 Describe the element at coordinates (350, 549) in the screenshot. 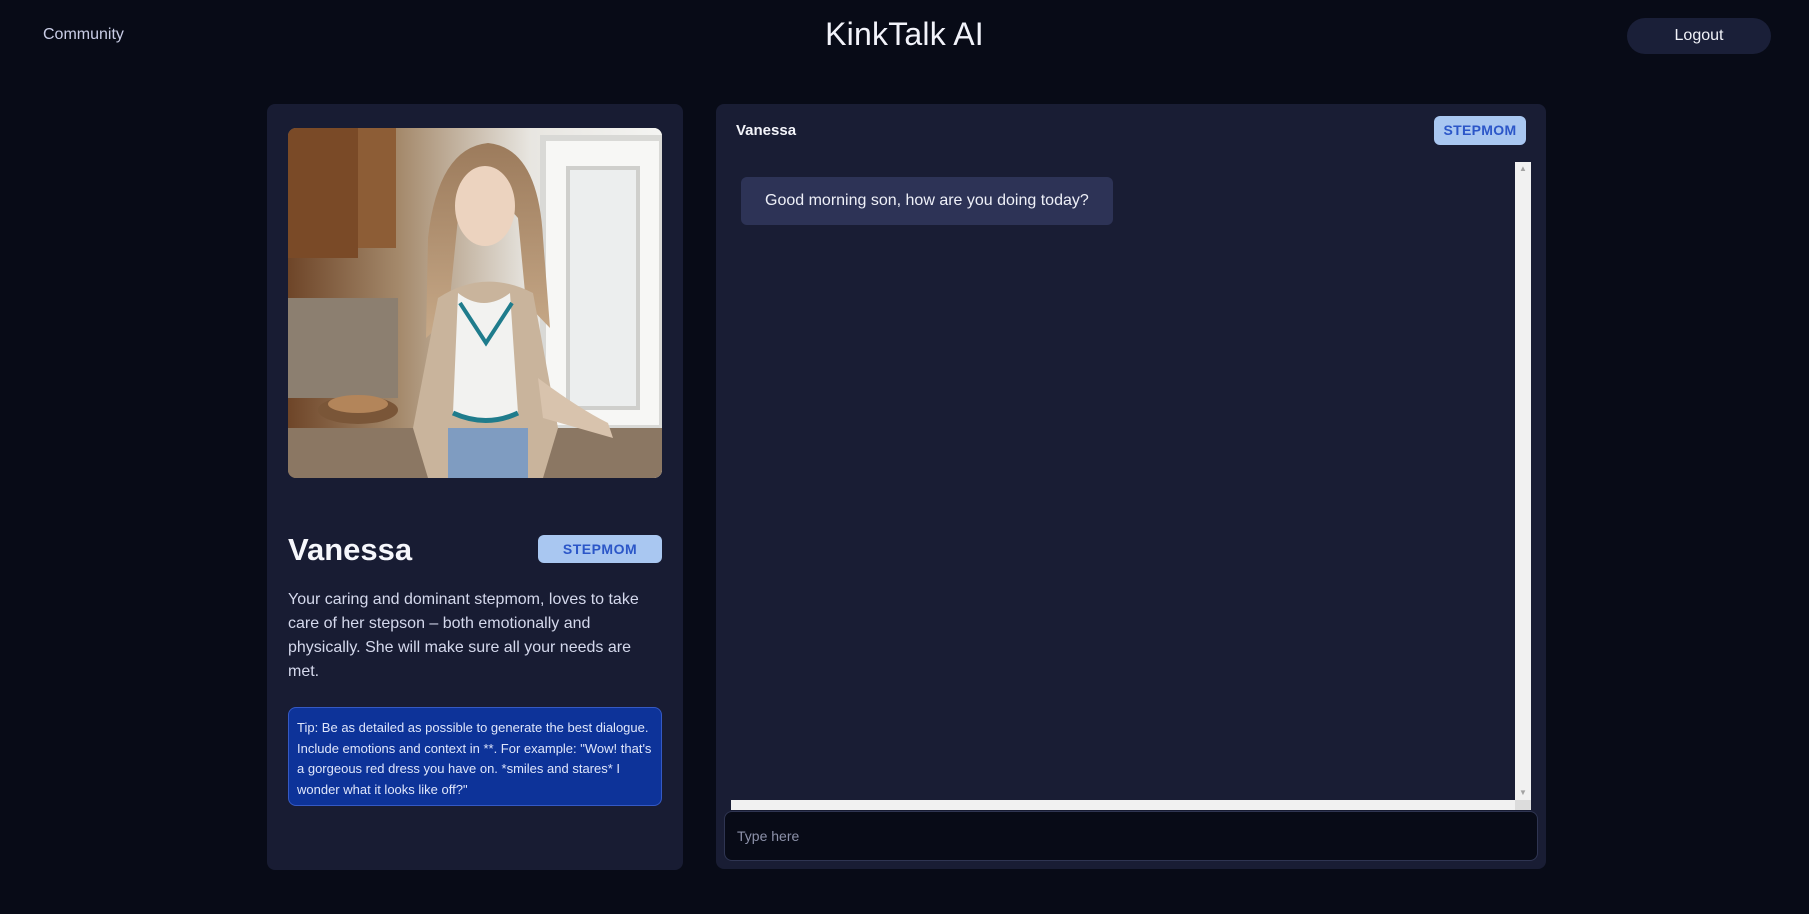

I see `character-name: Vanessa` at that location.